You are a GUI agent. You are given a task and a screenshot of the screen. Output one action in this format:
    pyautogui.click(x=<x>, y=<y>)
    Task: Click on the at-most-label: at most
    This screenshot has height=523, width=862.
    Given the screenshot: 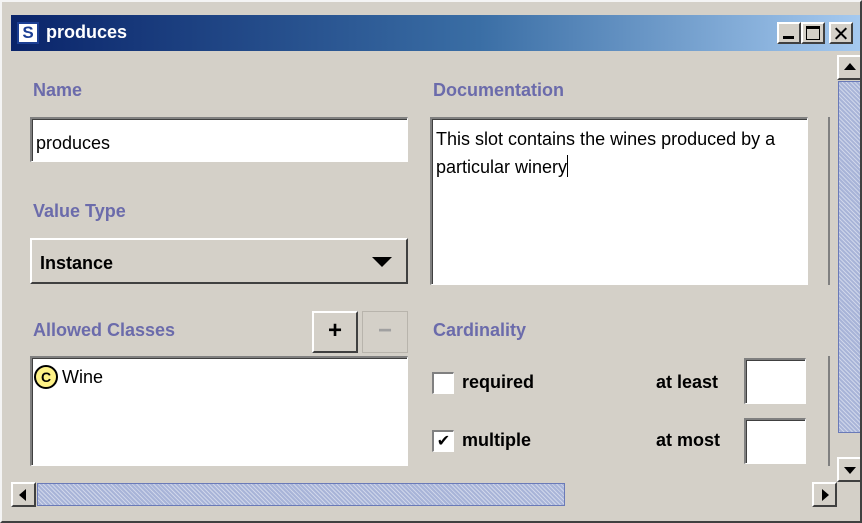 What is the action you would take?
    pyautogui.click(x=688, y=440)
    